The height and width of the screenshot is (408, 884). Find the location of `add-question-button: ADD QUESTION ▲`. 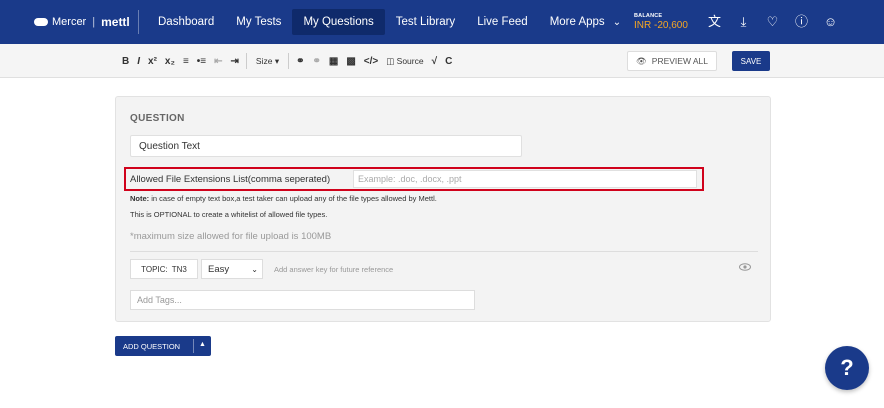

add-question-button: ADD QUESTION ▲ is located at coordinates (163, 346).